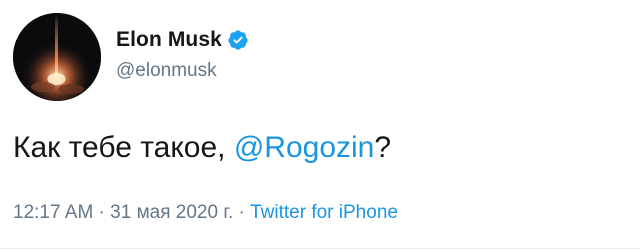  What do you see at coordinates (383, 147) in the screenshot?
I see `tweet-text-after: ?` at bounding box center [383, 147].